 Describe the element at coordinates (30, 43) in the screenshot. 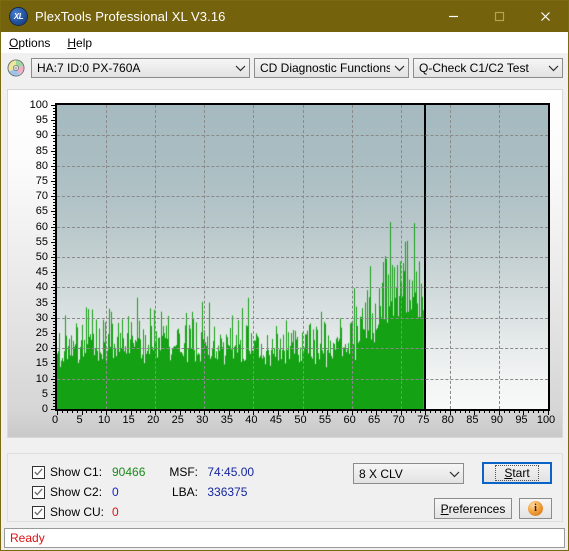

I see `menu-item-options: Options` at that location.